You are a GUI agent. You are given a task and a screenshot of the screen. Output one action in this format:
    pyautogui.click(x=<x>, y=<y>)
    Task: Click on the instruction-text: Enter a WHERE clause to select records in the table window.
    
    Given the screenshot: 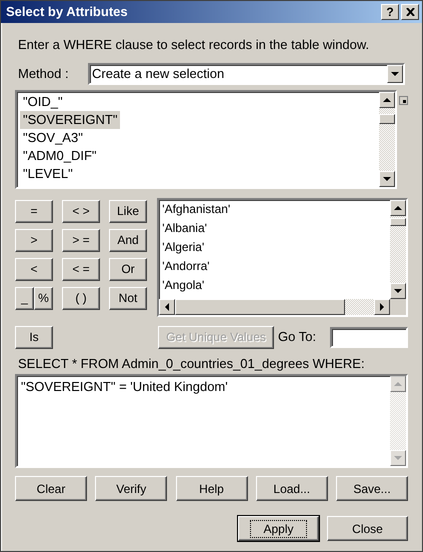 What is the action you would take?
    pyautogui.click(x=194, y=45)
    